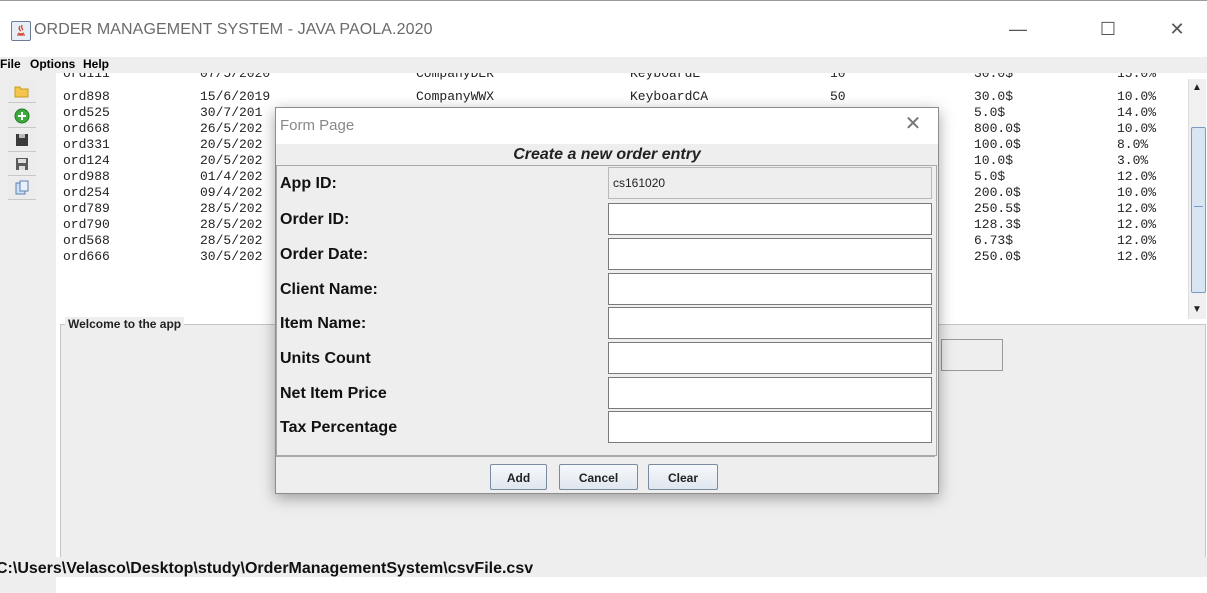  Describe the element at coordinates (598, 477) in the screenshot. I see `cancel-button: Cancel` at that location.